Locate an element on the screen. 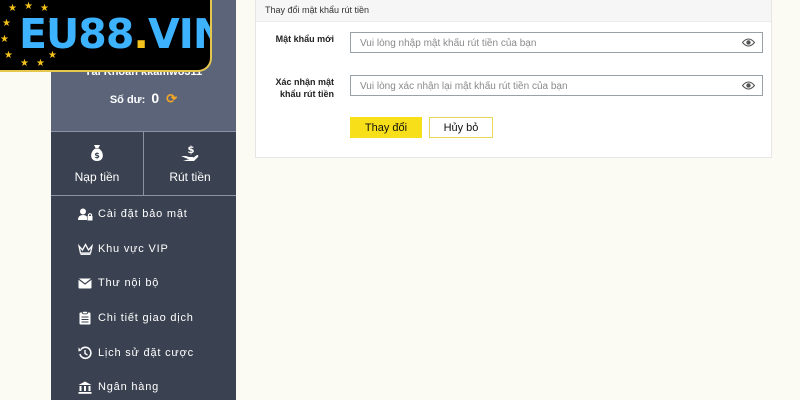  sidebar-item-security: Cài đặt bảo mật is located at coordinates (143, 214).